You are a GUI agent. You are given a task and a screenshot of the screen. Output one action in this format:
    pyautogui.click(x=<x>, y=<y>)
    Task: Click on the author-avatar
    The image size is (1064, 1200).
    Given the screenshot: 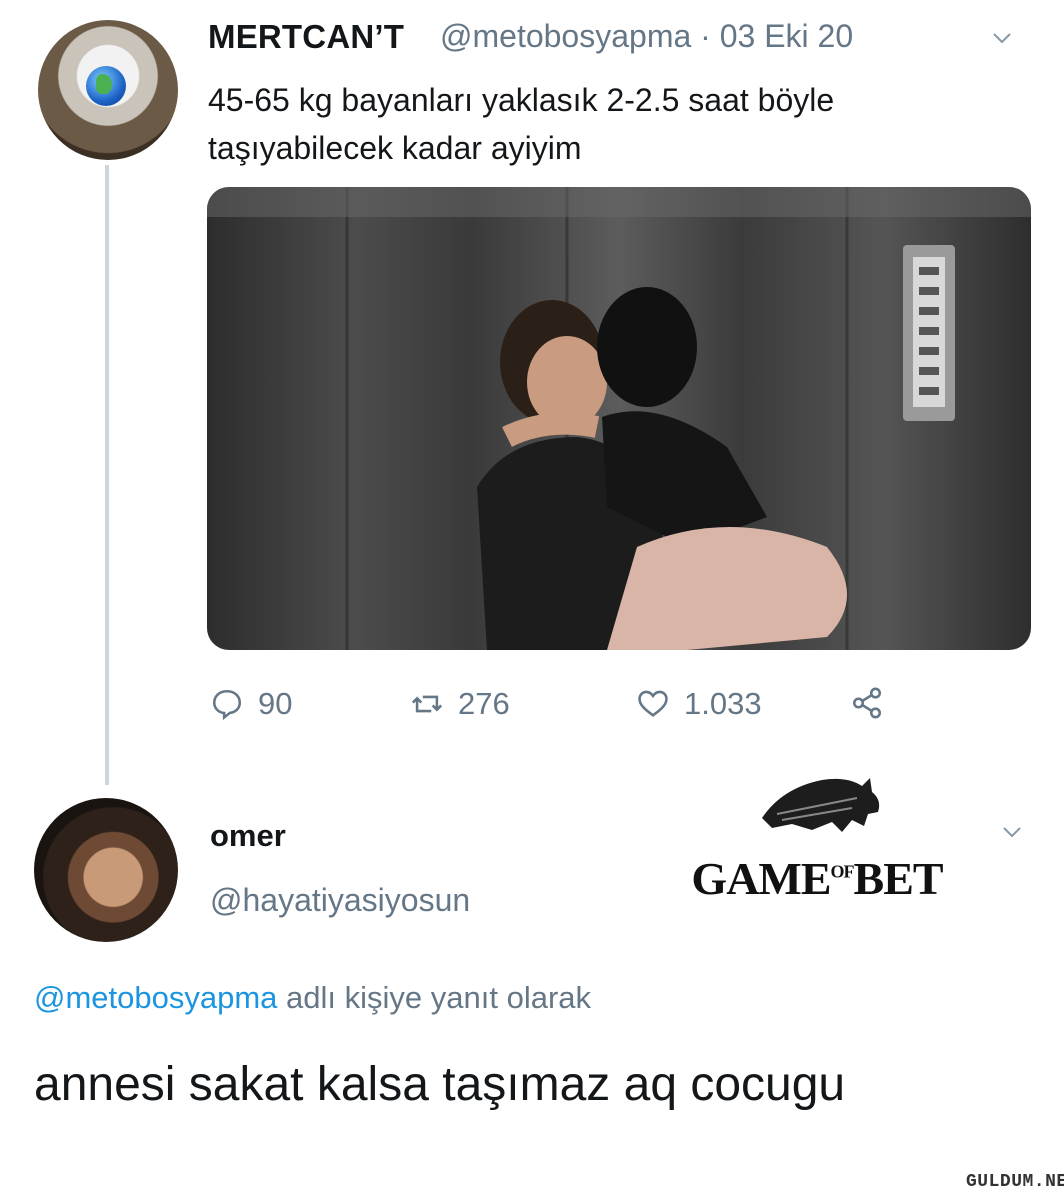 What is the action you would take?
    pyautogui.click(x=108, y=90)
    